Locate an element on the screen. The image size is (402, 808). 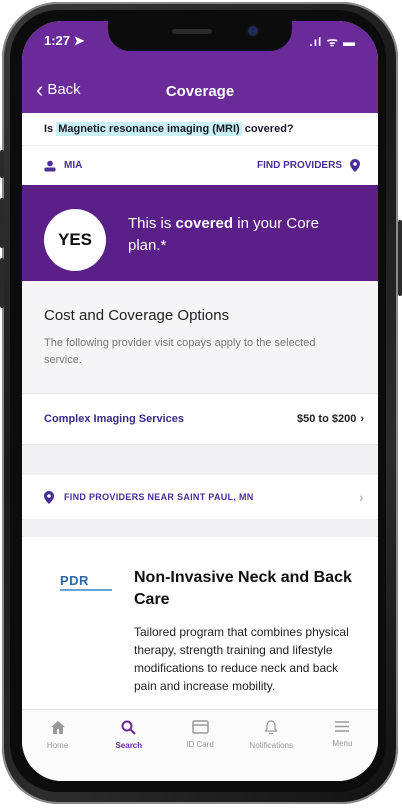
bottom-tab-bar: Home Search ID Card Notifications Menu is located at coordinates (200, 745).